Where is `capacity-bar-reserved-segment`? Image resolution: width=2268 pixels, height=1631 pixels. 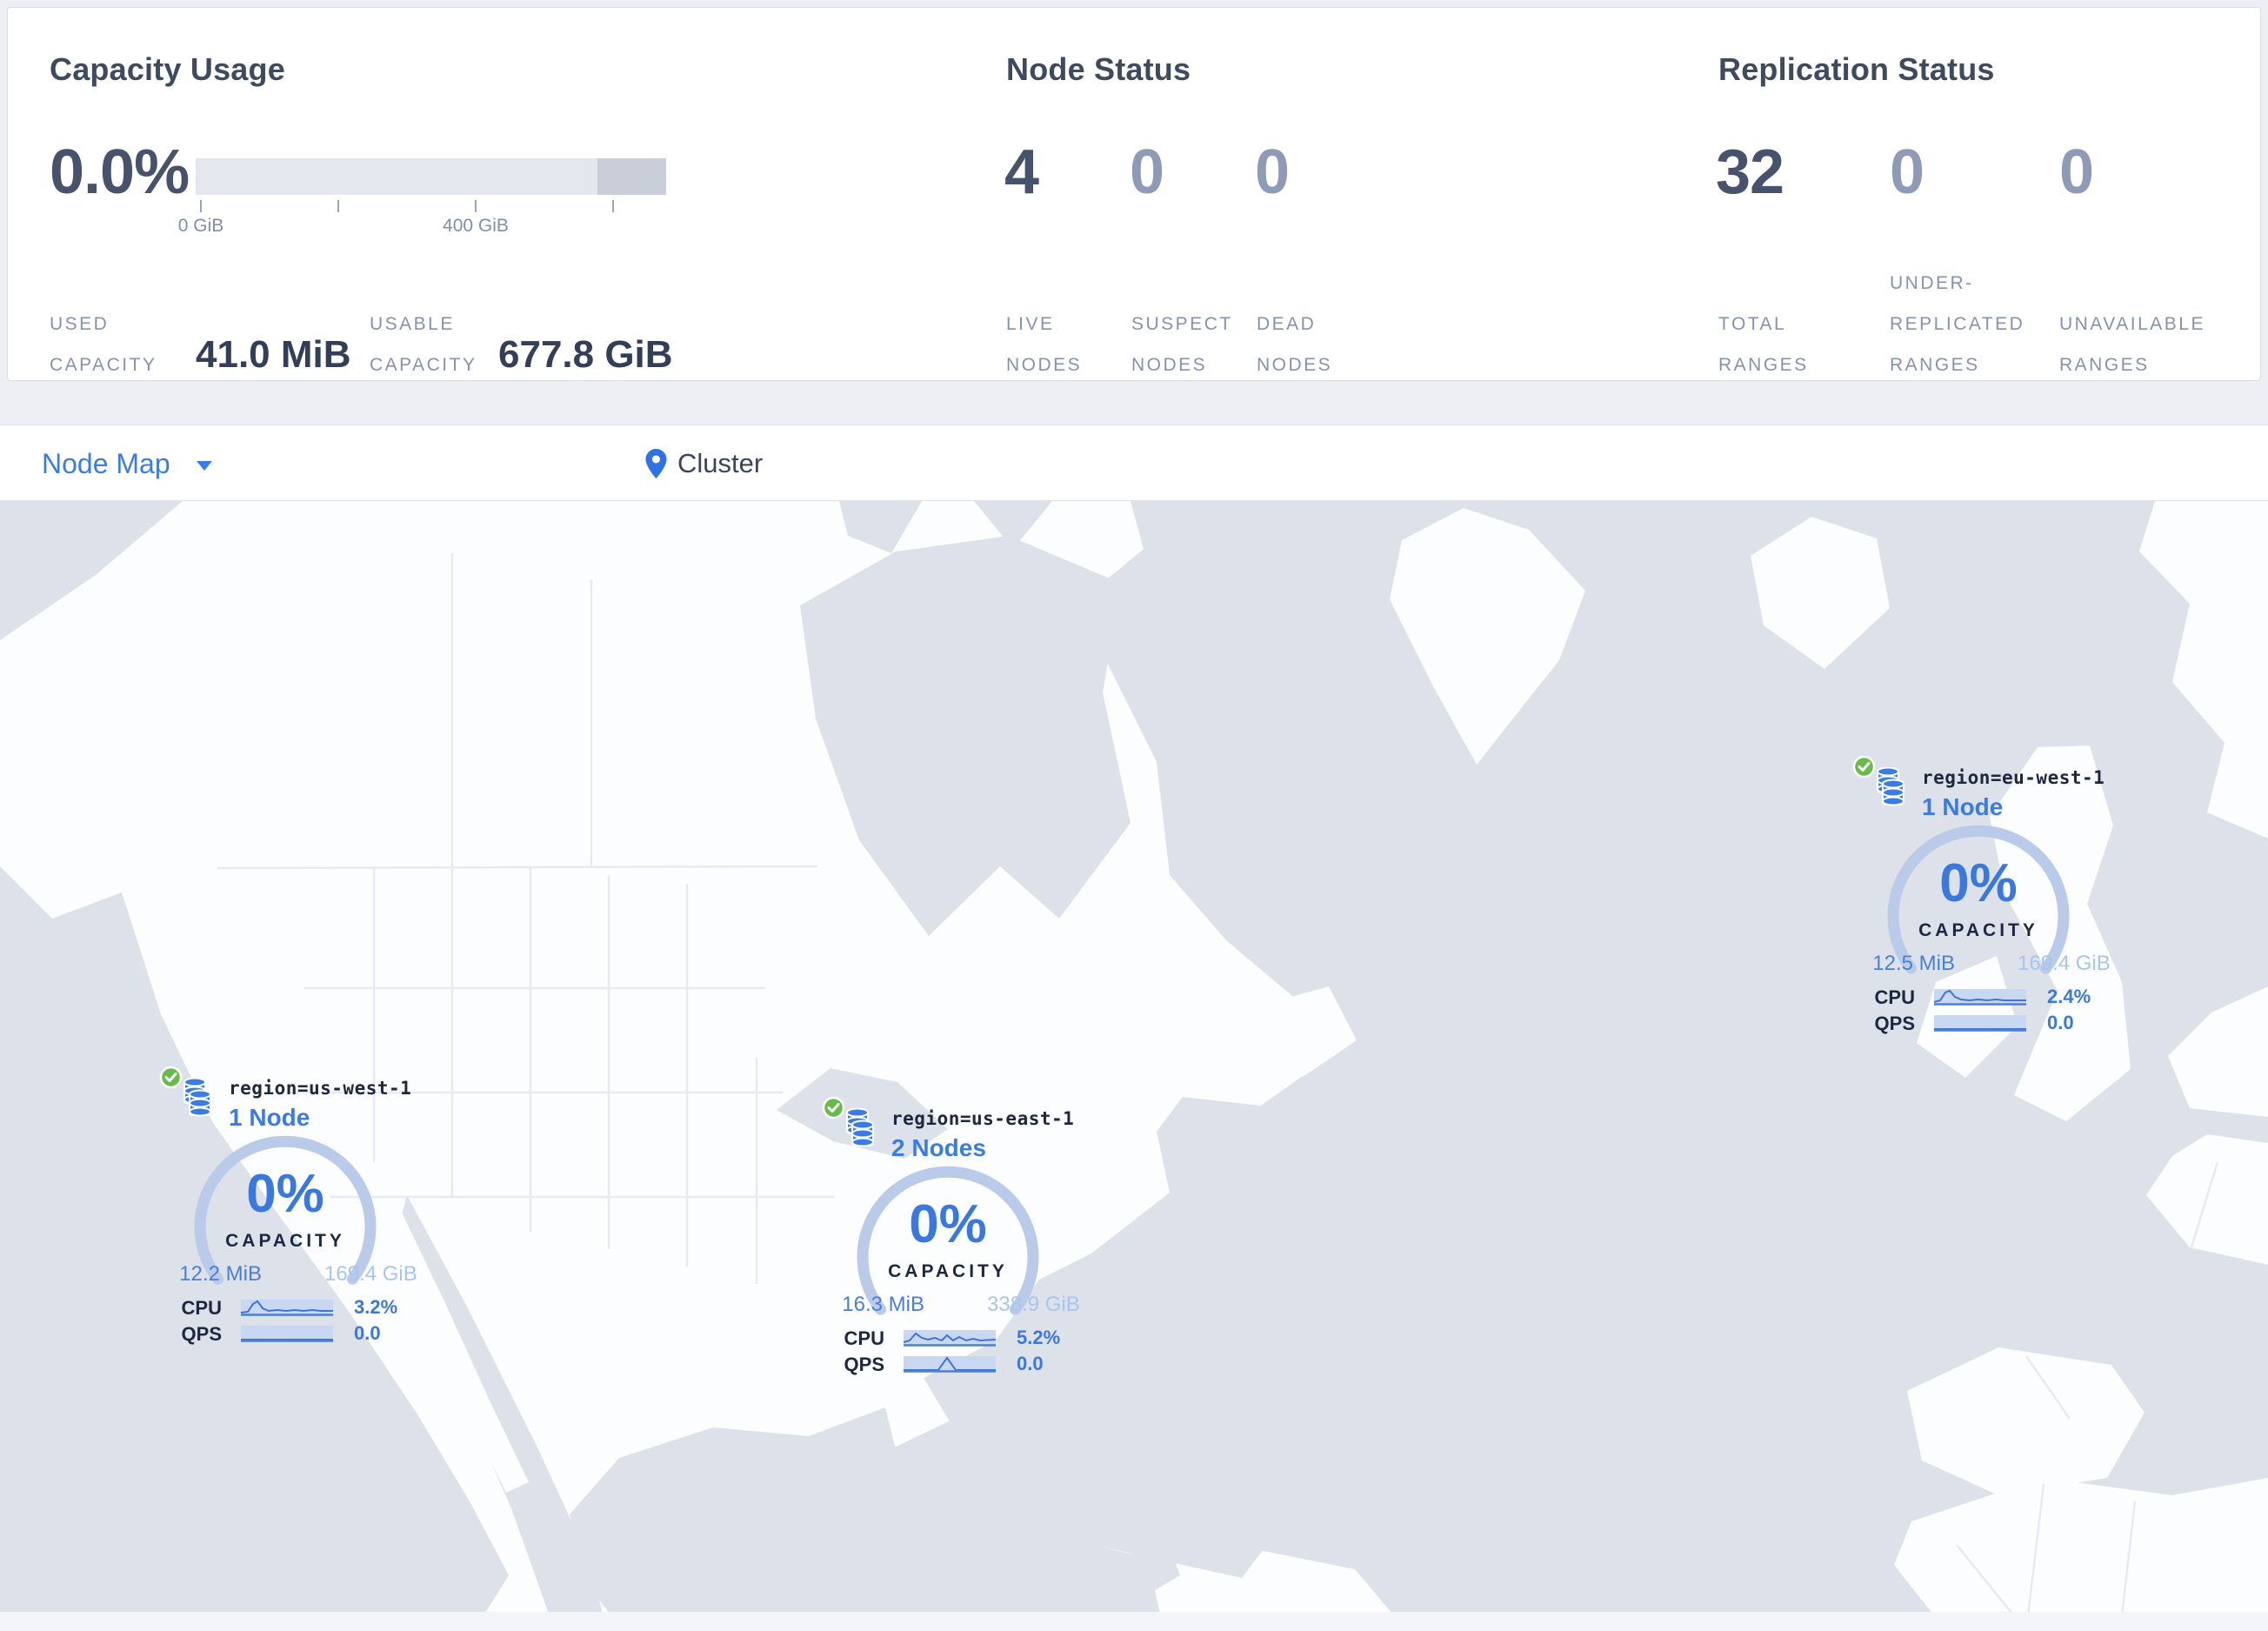 capacity-bar-reserved-segment is located at coordinates (631, 176).